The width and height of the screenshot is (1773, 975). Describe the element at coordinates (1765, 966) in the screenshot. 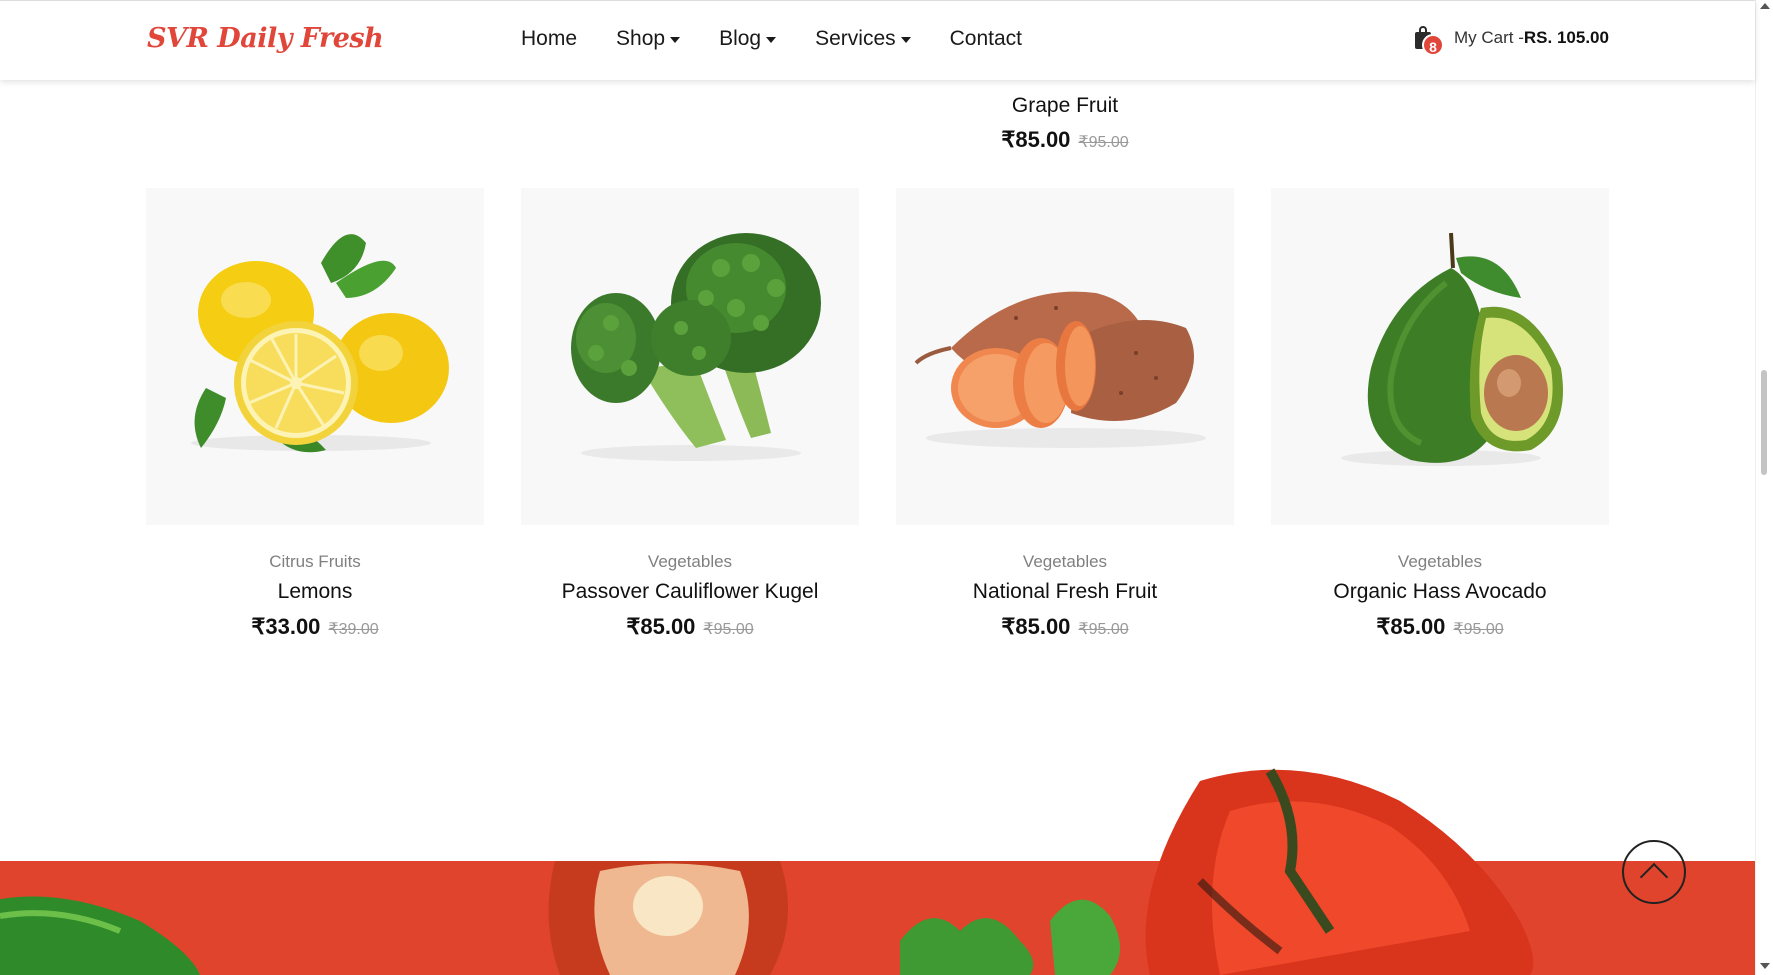

I see `scroll-down-arrow-icon` at that location.